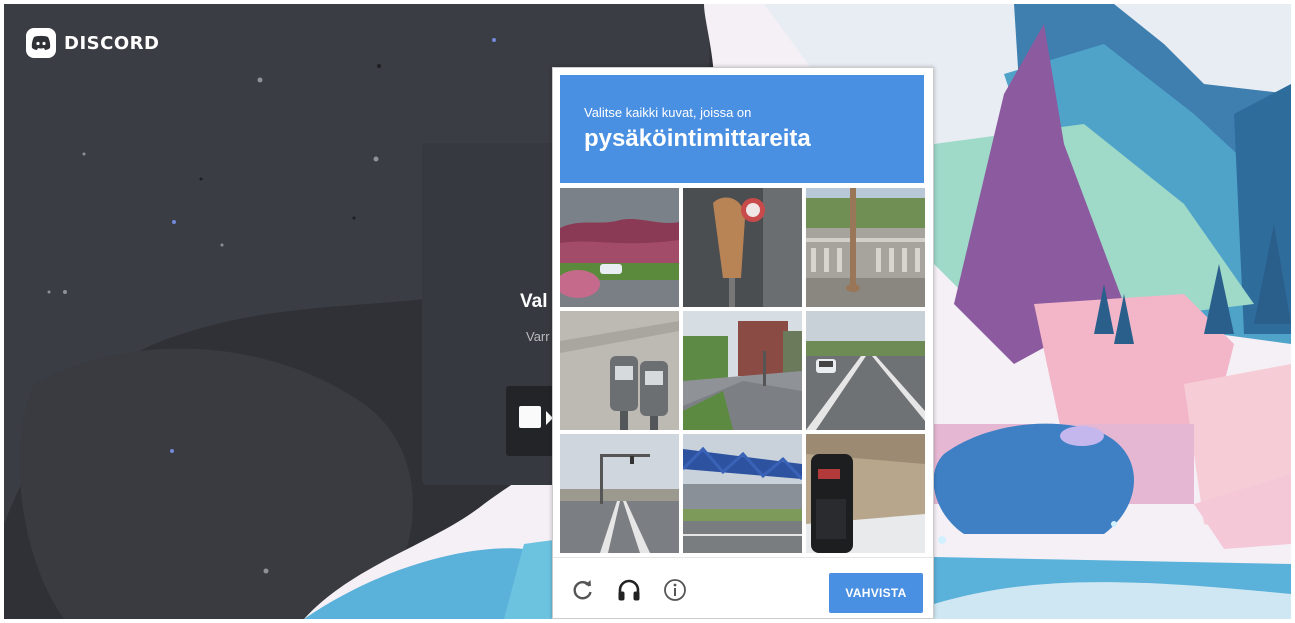 The image size is (1295, 623). I want to click on captcha-checkbox, so click(530, 417).